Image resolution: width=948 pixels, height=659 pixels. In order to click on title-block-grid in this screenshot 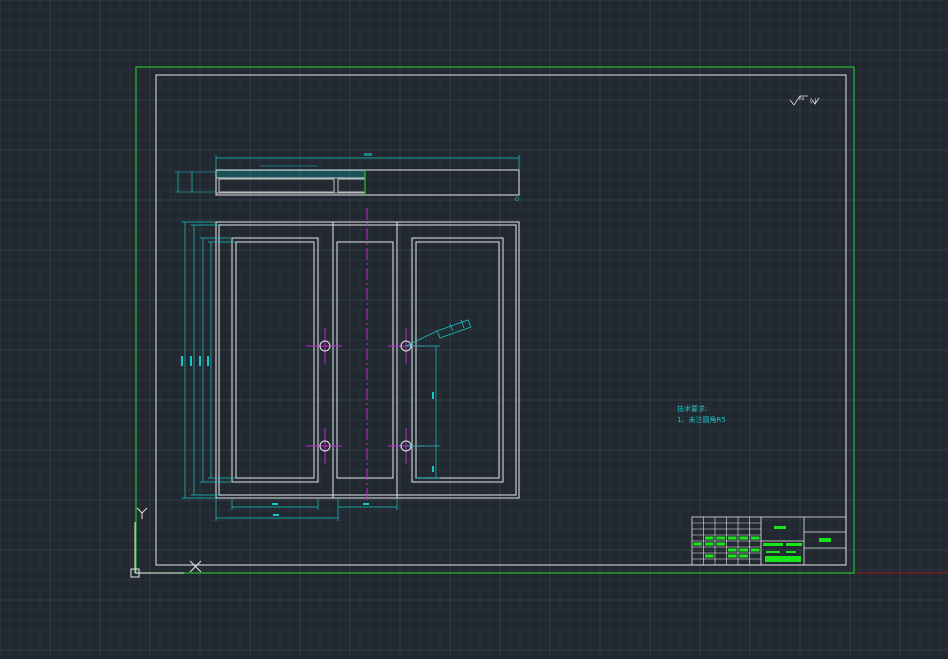, I will do `click(726, 541)`.